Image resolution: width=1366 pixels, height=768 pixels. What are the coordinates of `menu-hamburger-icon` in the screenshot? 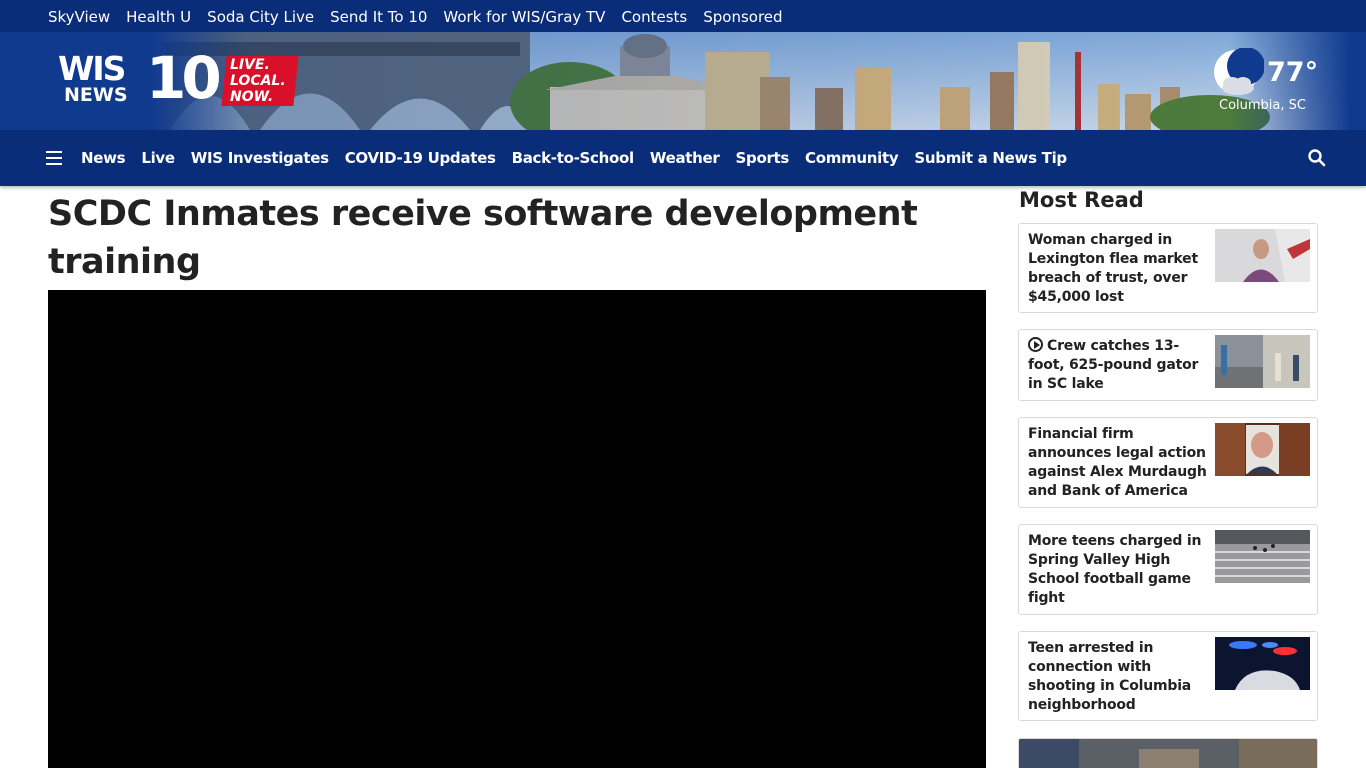 It's located at (54, 158).